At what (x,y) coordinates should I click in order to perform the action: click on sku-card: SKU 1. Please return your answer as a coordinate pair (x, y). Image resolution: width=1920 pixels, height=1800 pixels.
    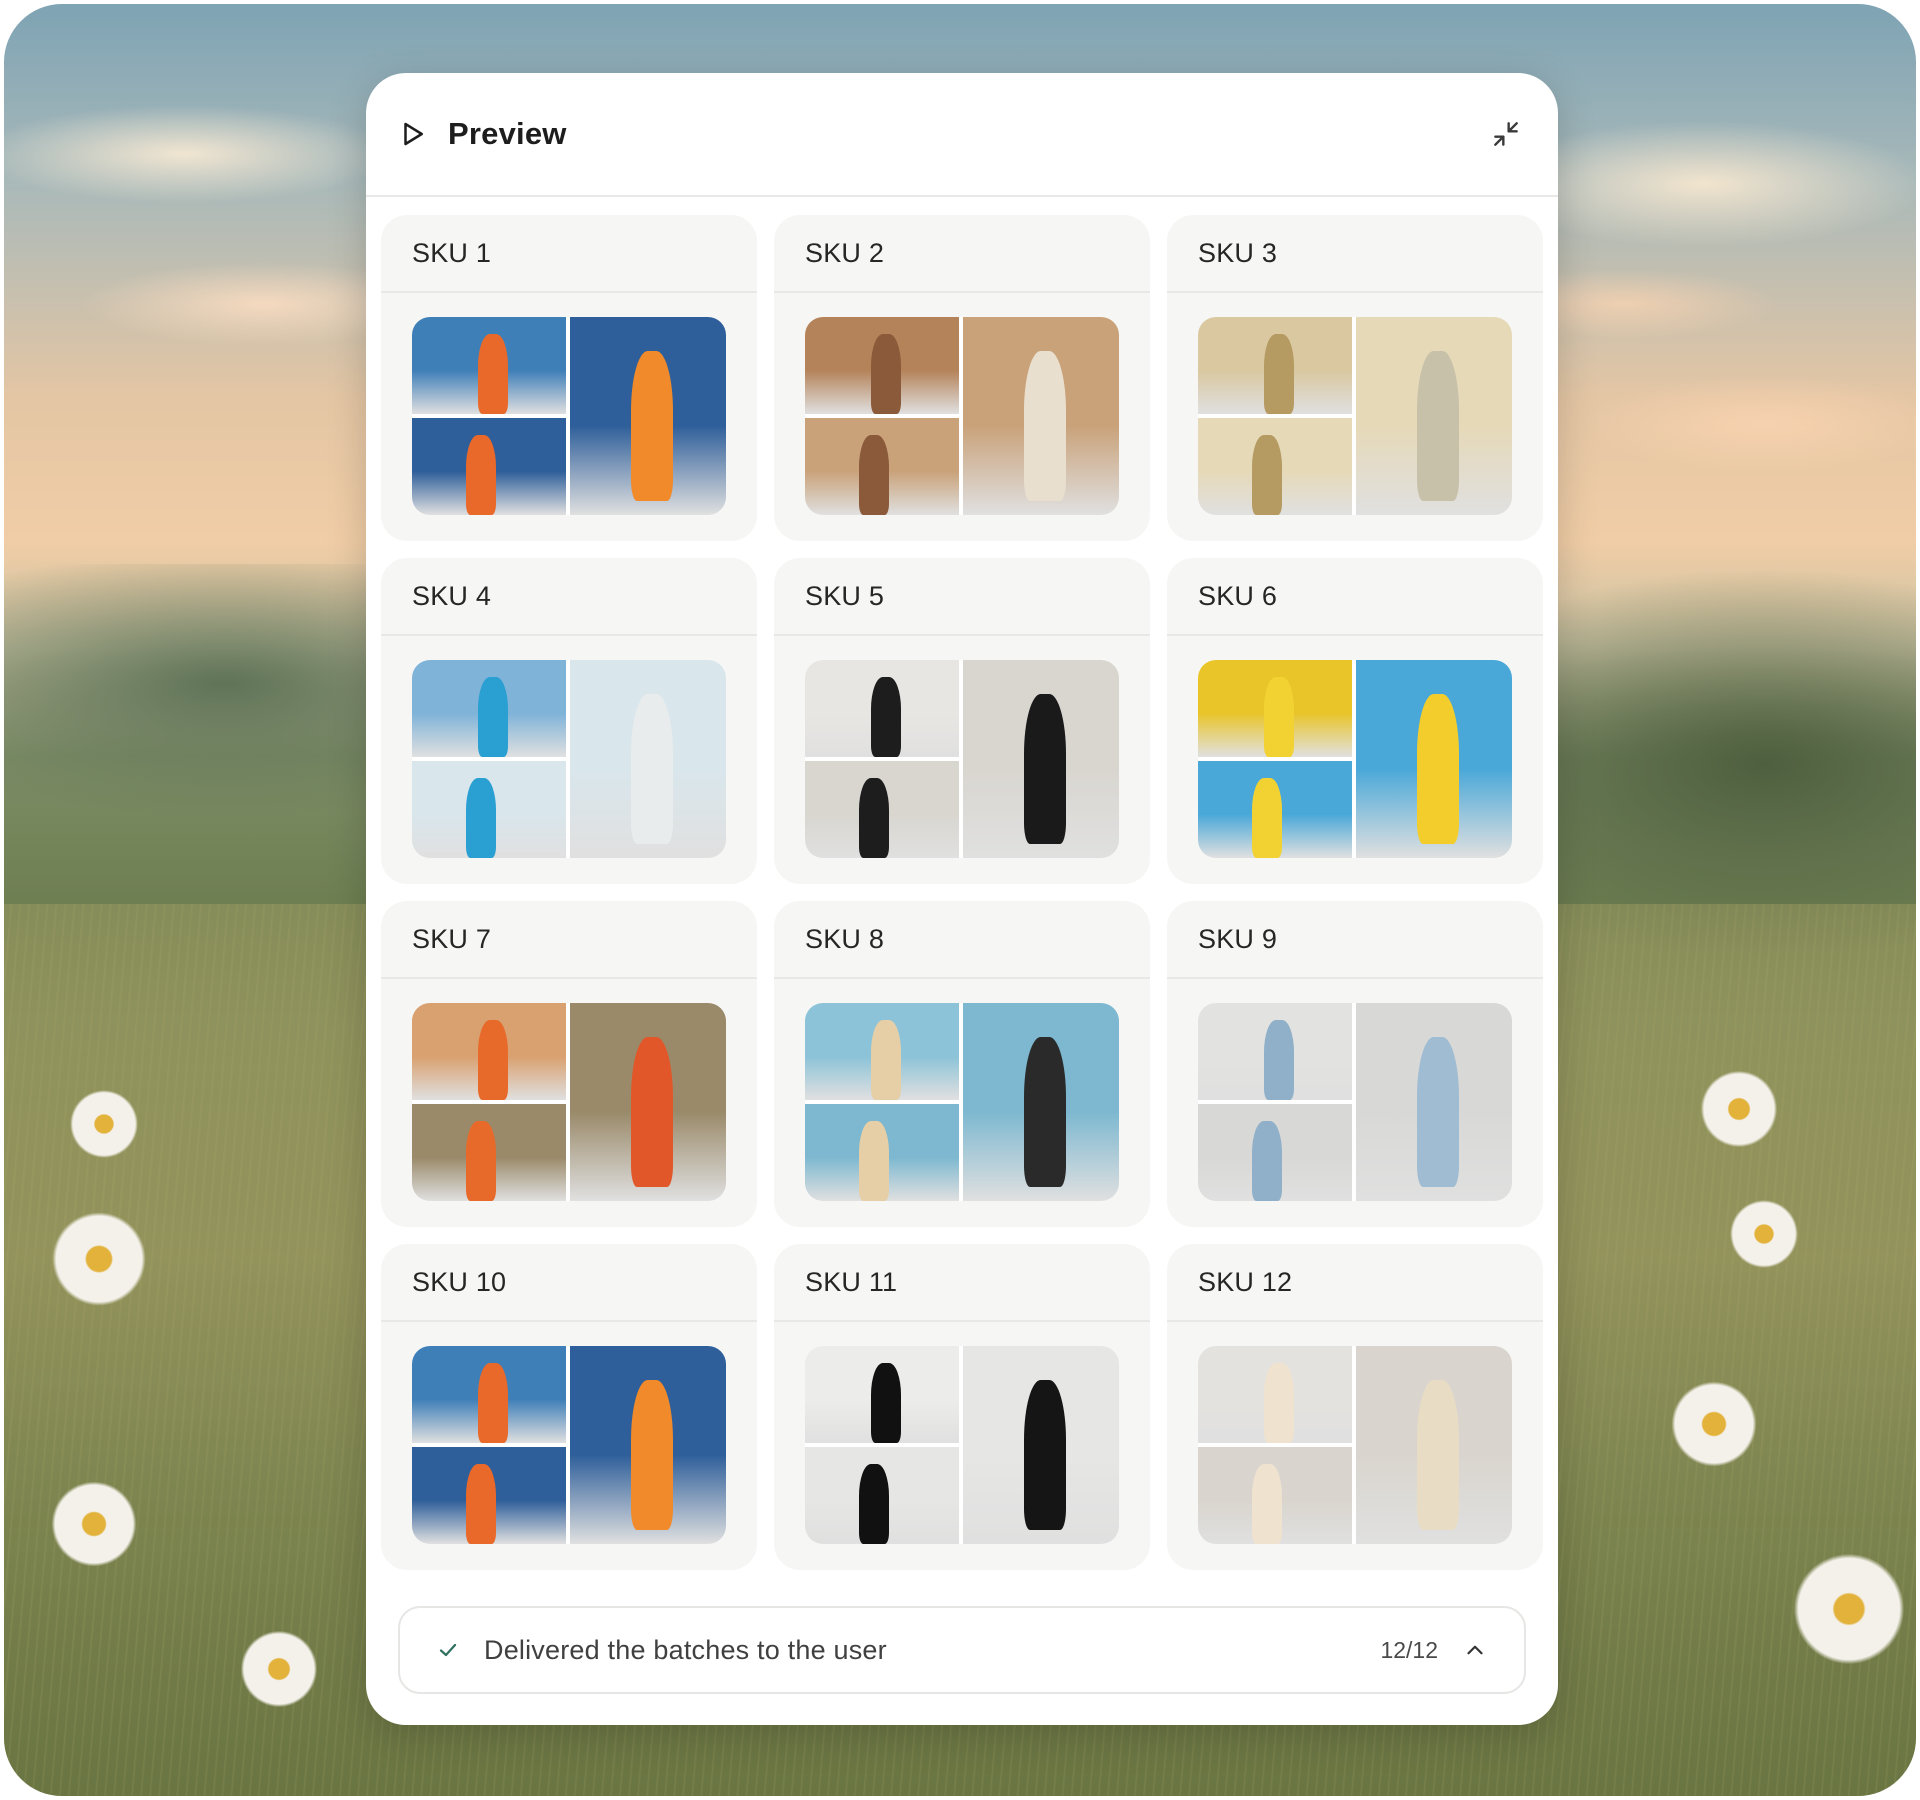
    Looking at the image, I should click on (569, 378).